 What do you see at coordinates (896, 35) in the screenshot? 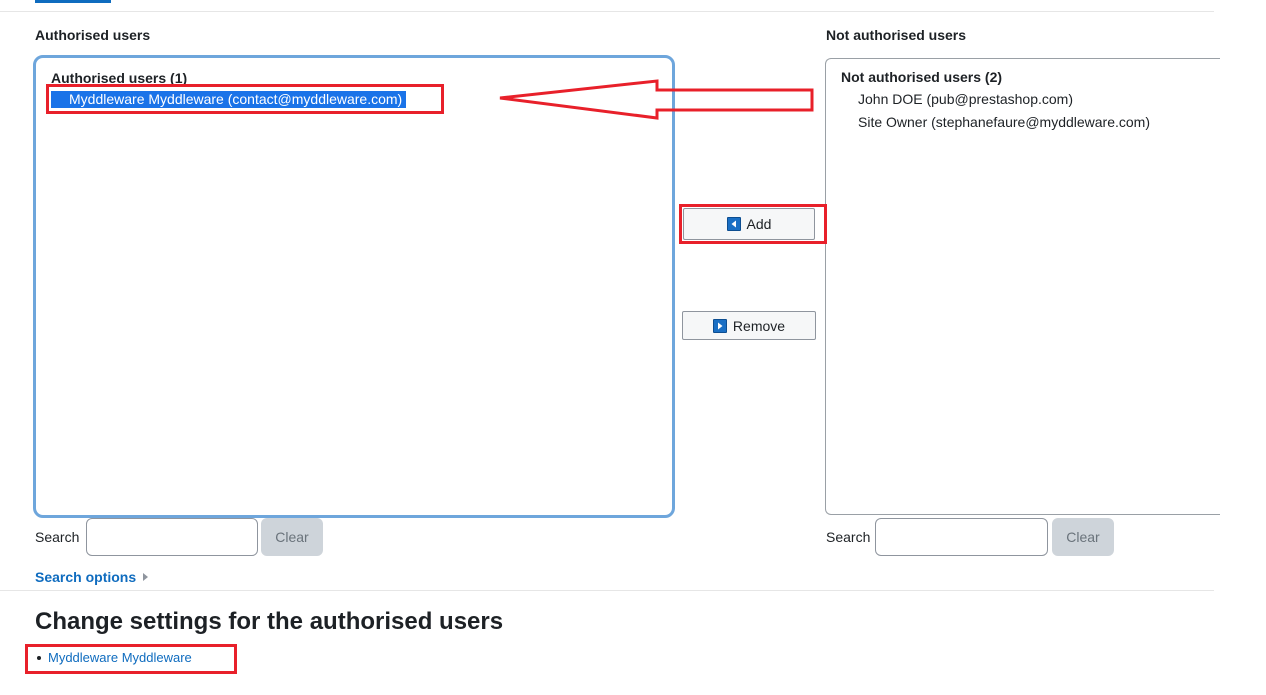
I see `not-authorised-users-heading: Not authorised users` at bounding box center [896, 35].